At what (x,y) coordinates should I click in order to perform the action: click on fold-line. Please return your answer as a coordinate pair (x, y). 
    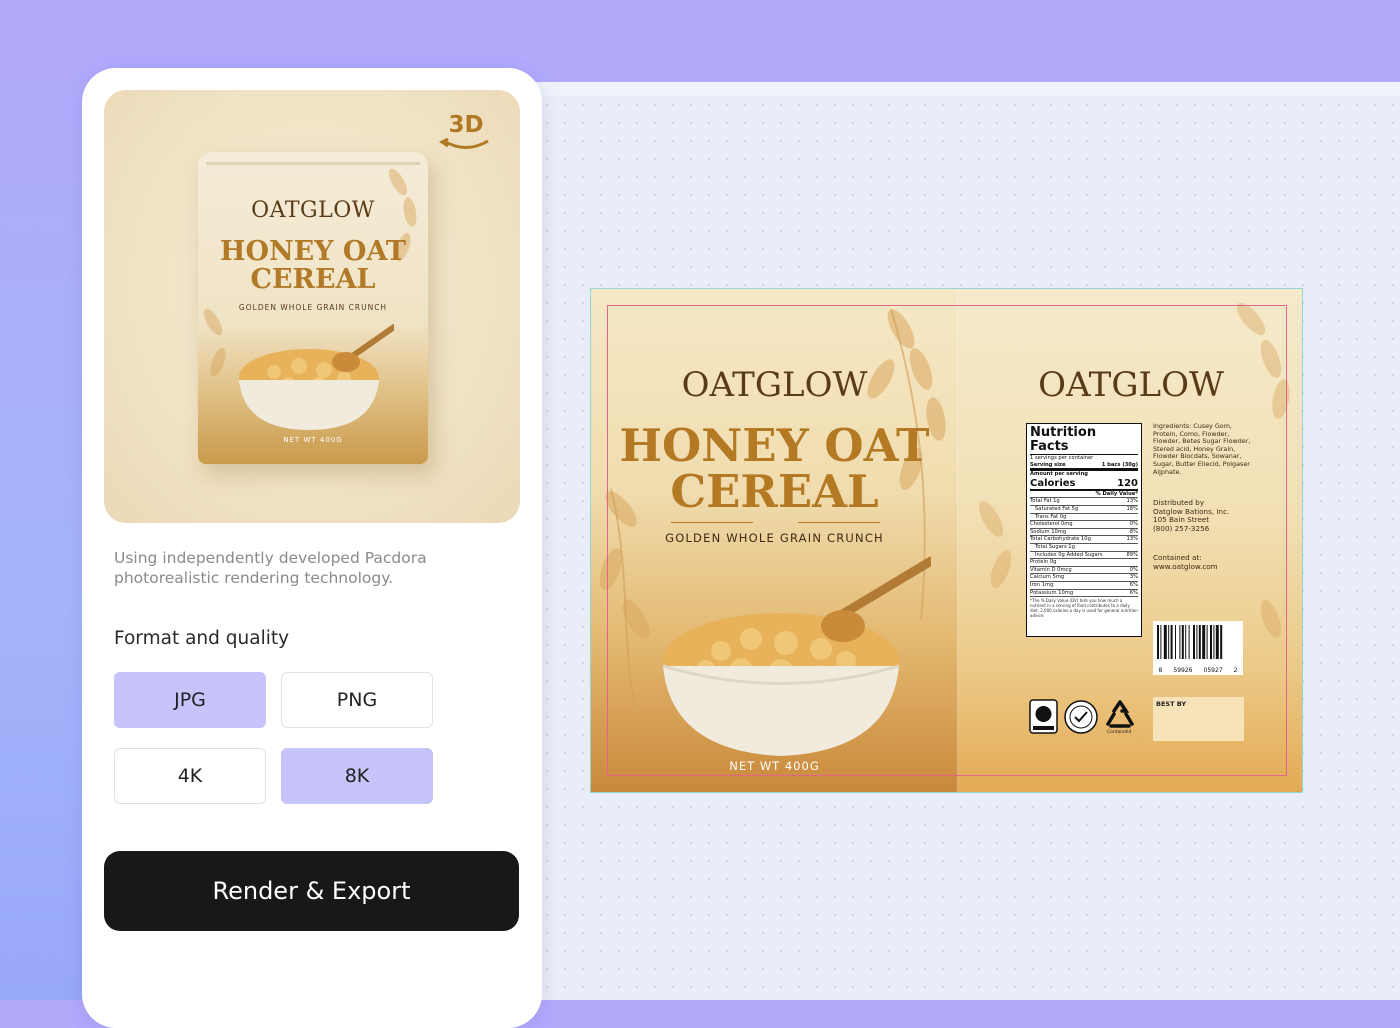
    Looking at the image, I should click on (957, 540).